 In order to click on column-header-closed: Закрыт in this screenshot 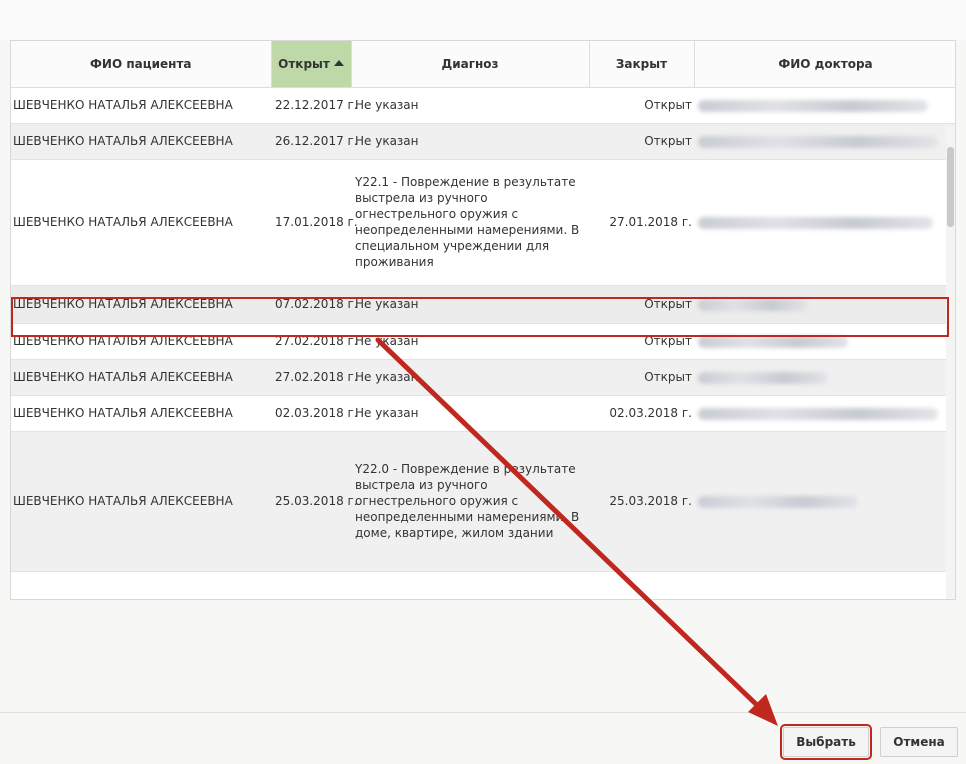, I will do `click(642, 64)`.